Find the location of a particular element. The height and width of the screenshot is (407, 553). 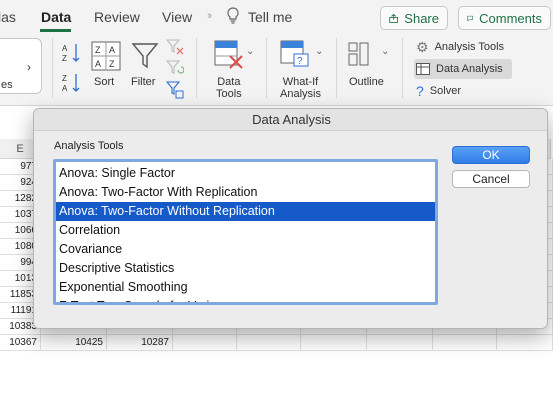

what-if-analysis-icon: ? is located at coordinates (297, 55).